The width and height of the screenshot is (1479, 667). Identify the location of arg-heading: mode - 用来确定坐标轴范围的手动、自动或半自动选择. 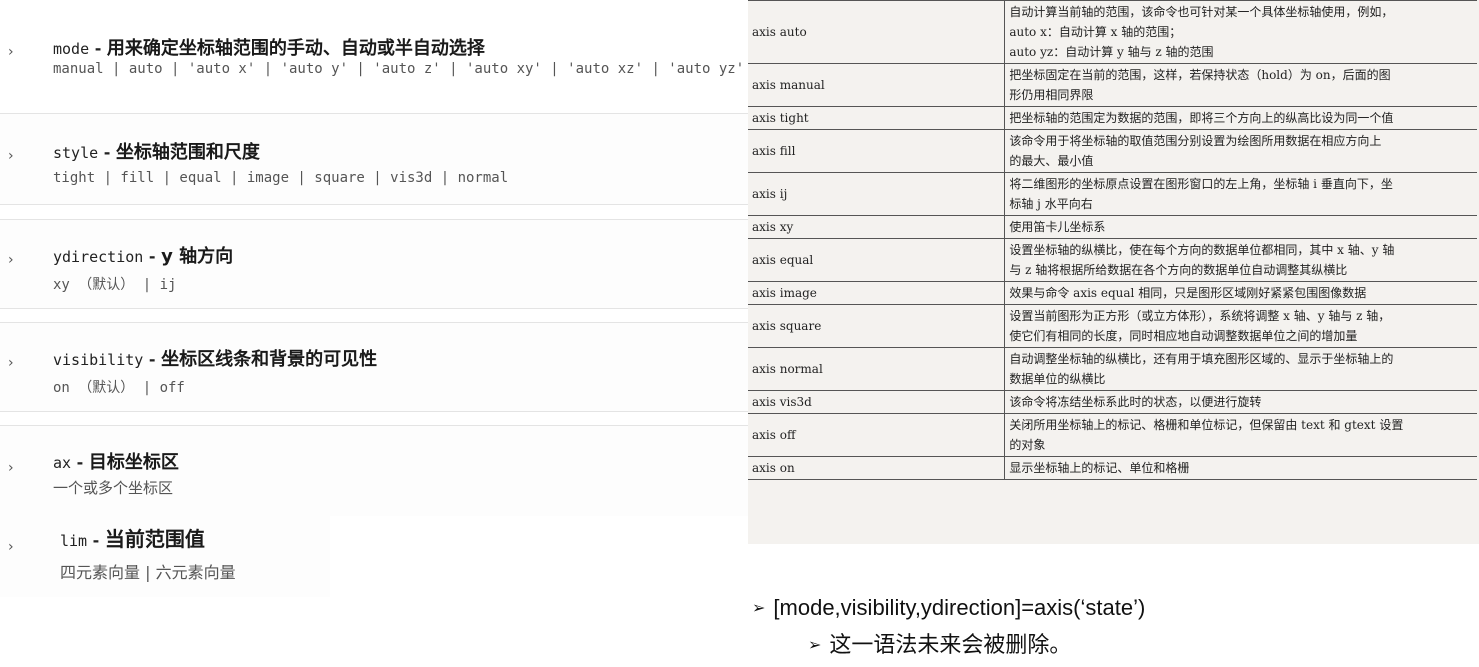
(269, 47).